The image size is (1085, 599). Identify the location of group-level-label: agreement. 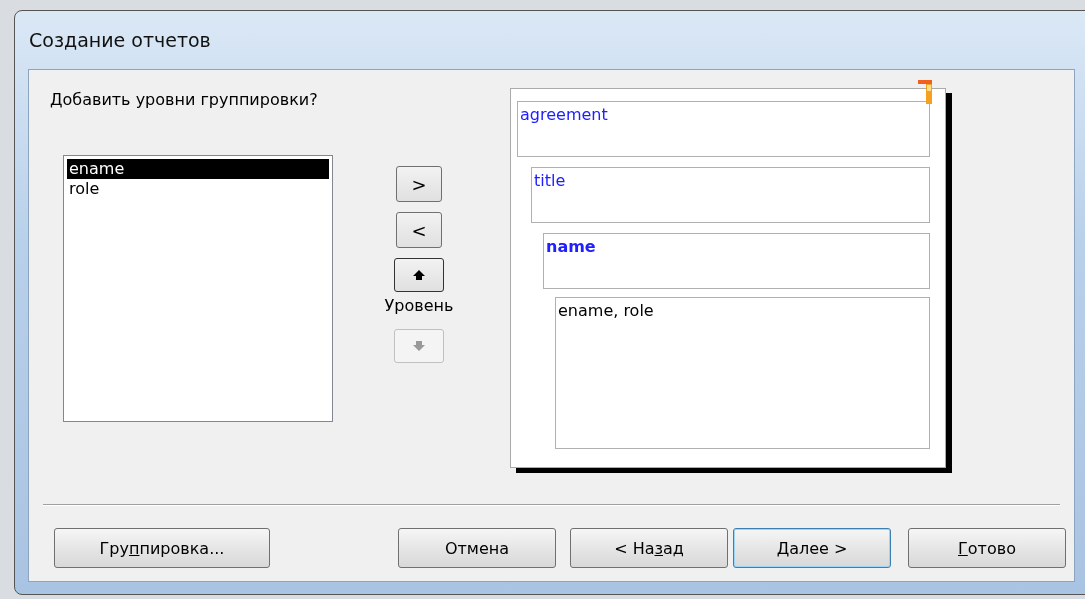
(564, 114).